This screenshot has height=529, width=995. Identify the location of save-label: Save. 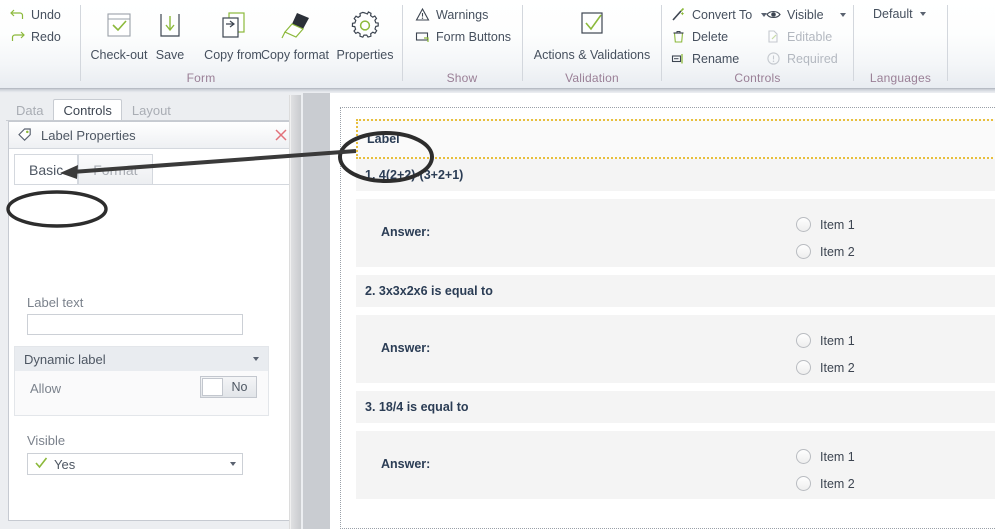
(170, 55).